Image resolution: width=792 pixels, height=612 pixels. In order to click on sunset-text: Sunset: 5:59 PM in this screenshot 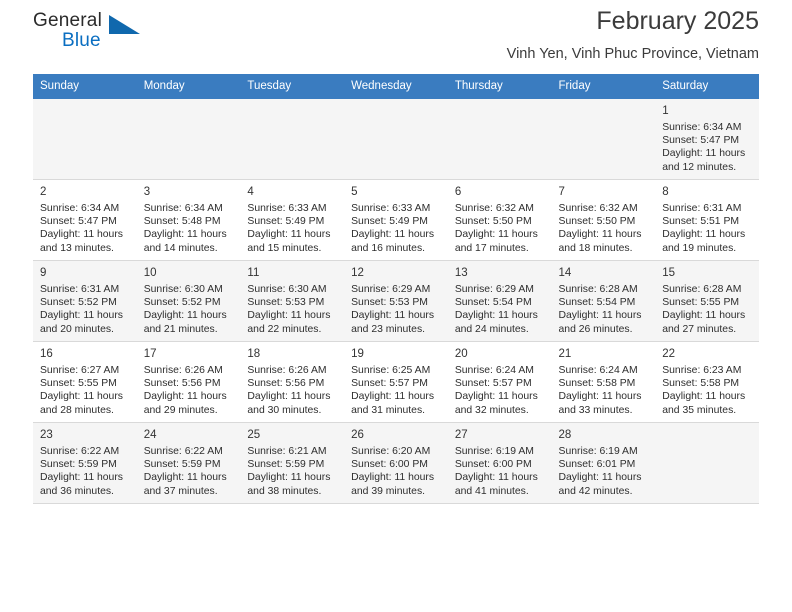, I will do `click(286, 465)`.